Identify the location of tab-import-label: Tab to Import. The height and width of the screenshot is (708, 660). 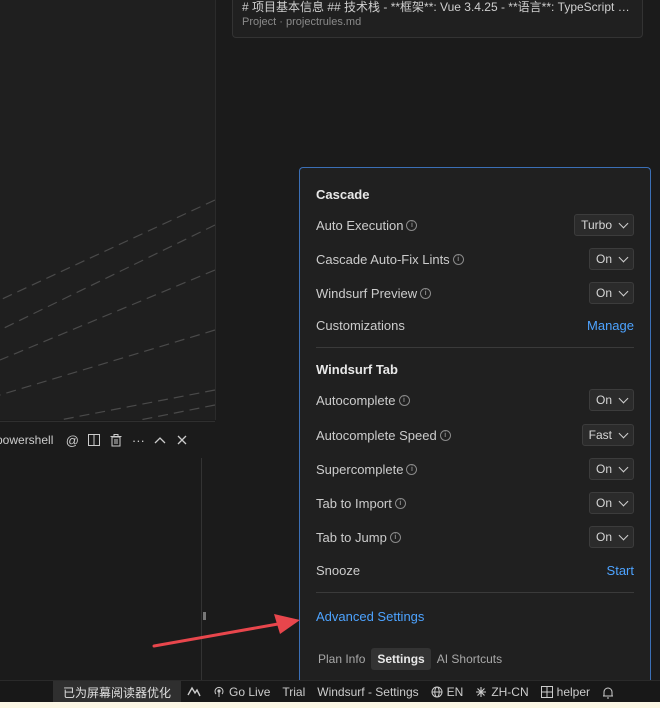
(354, 503).